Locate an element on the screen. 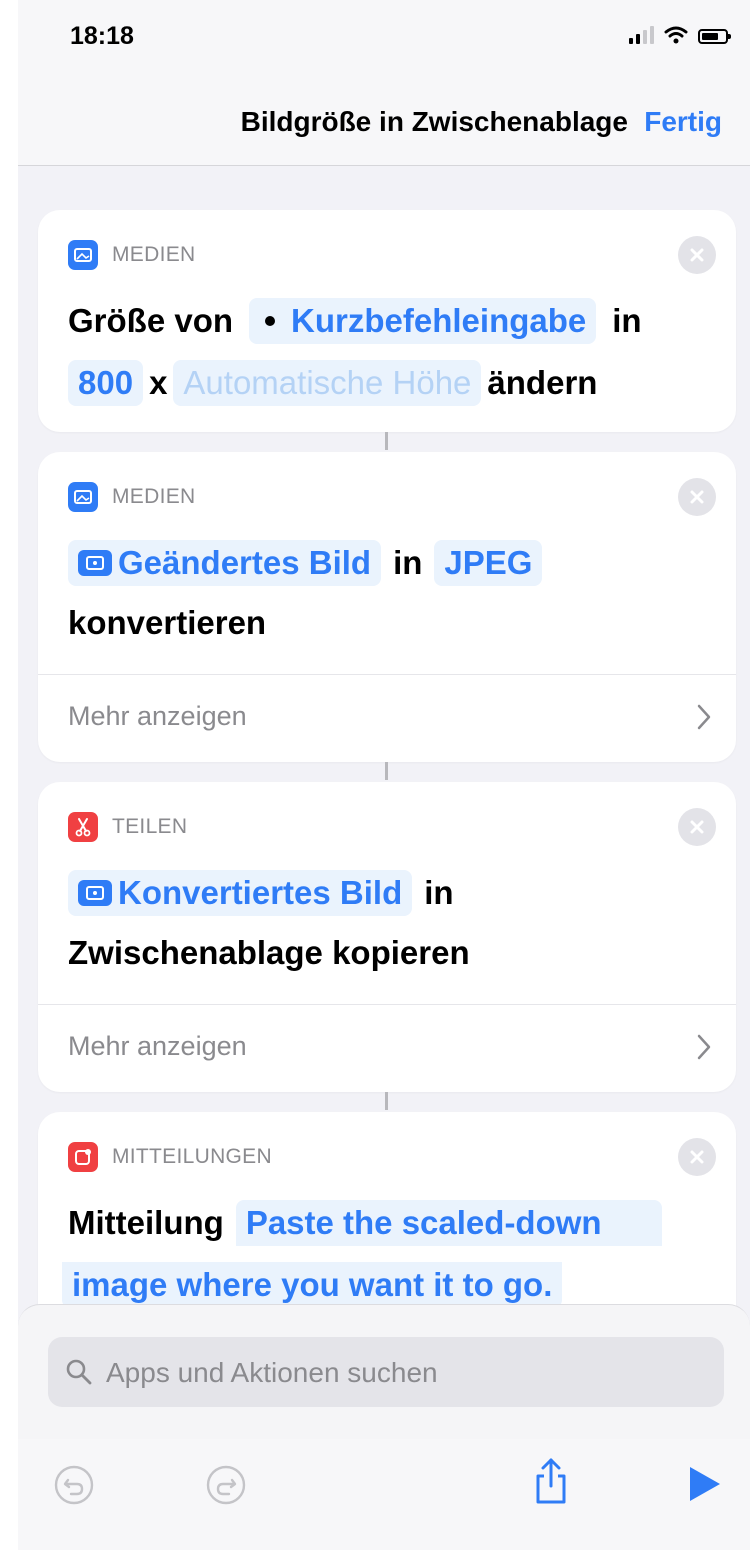 This screenshot has width=750, height=1550. navigation-bar: Bildgröße in Zwischenablage Fertig is located at coordinates (384, 123).